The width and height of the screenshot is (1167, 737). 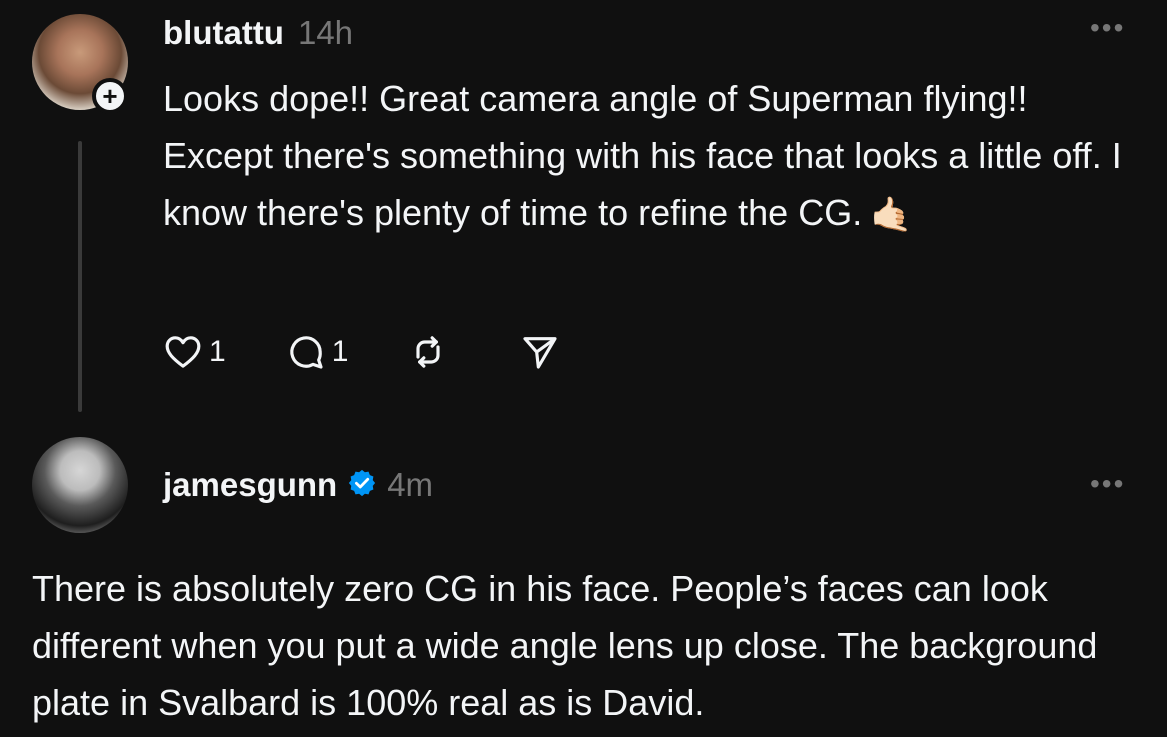 I want to click on heart-icon, so click(x=183, y=352).